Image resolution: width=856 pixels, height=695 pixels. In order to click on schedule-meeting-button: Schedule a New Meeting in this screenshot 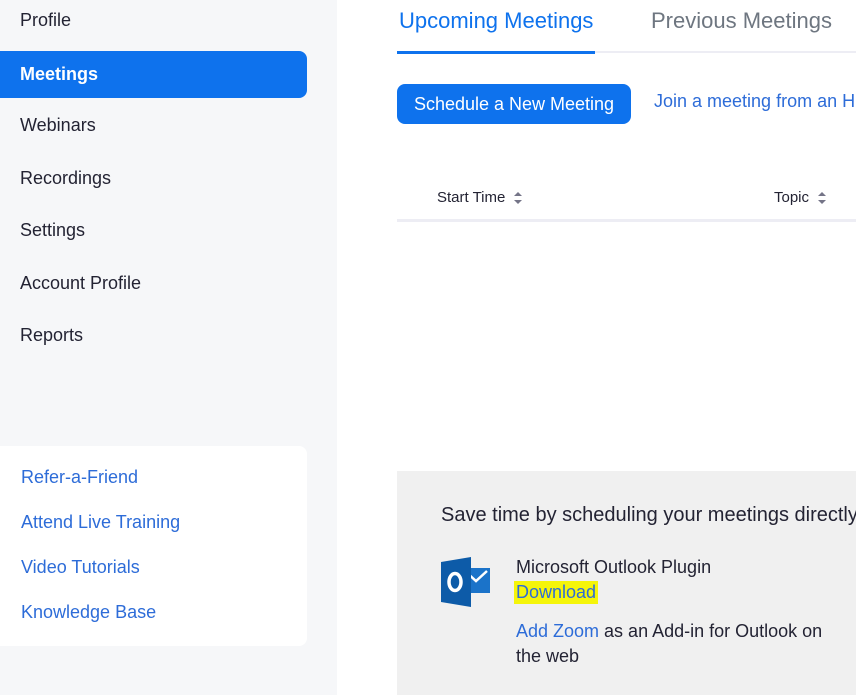, I will do `click(514, 104)`.